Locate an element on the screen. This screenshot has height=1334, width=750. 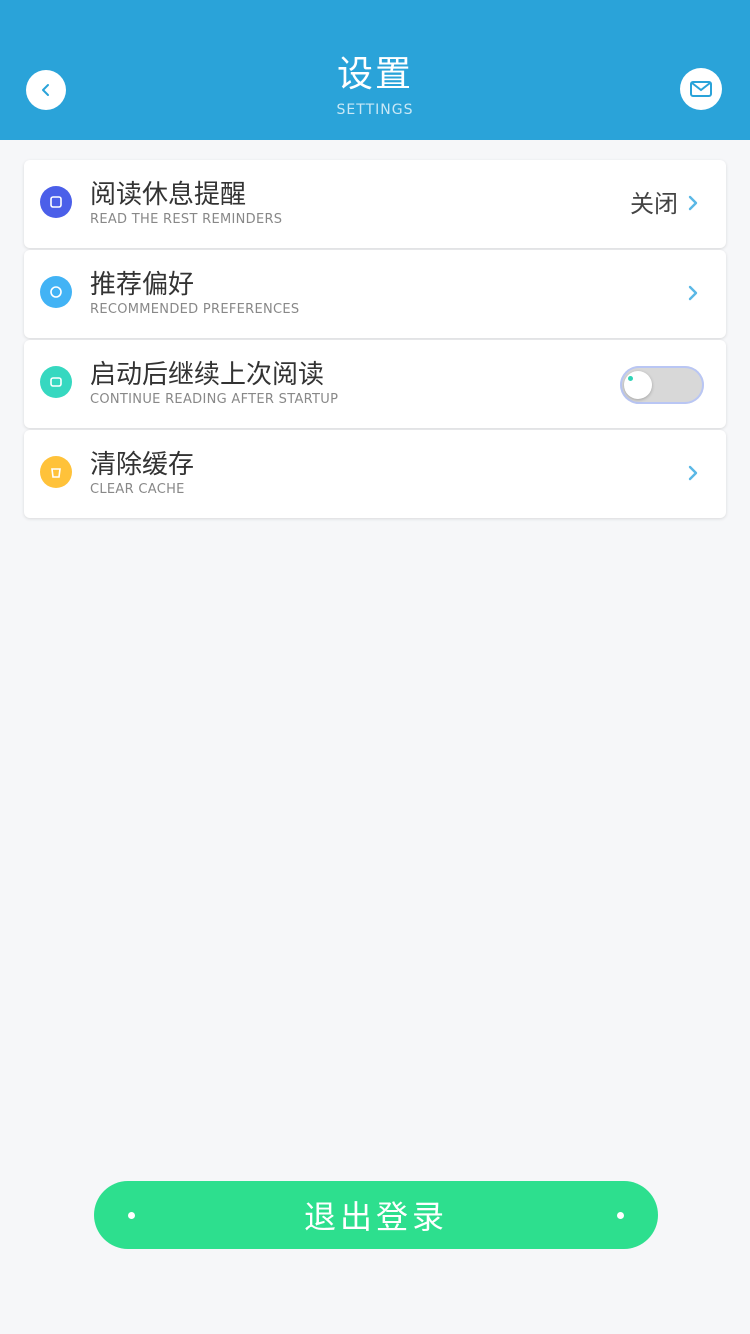
cache-icon is located at coordinates (56, 472).